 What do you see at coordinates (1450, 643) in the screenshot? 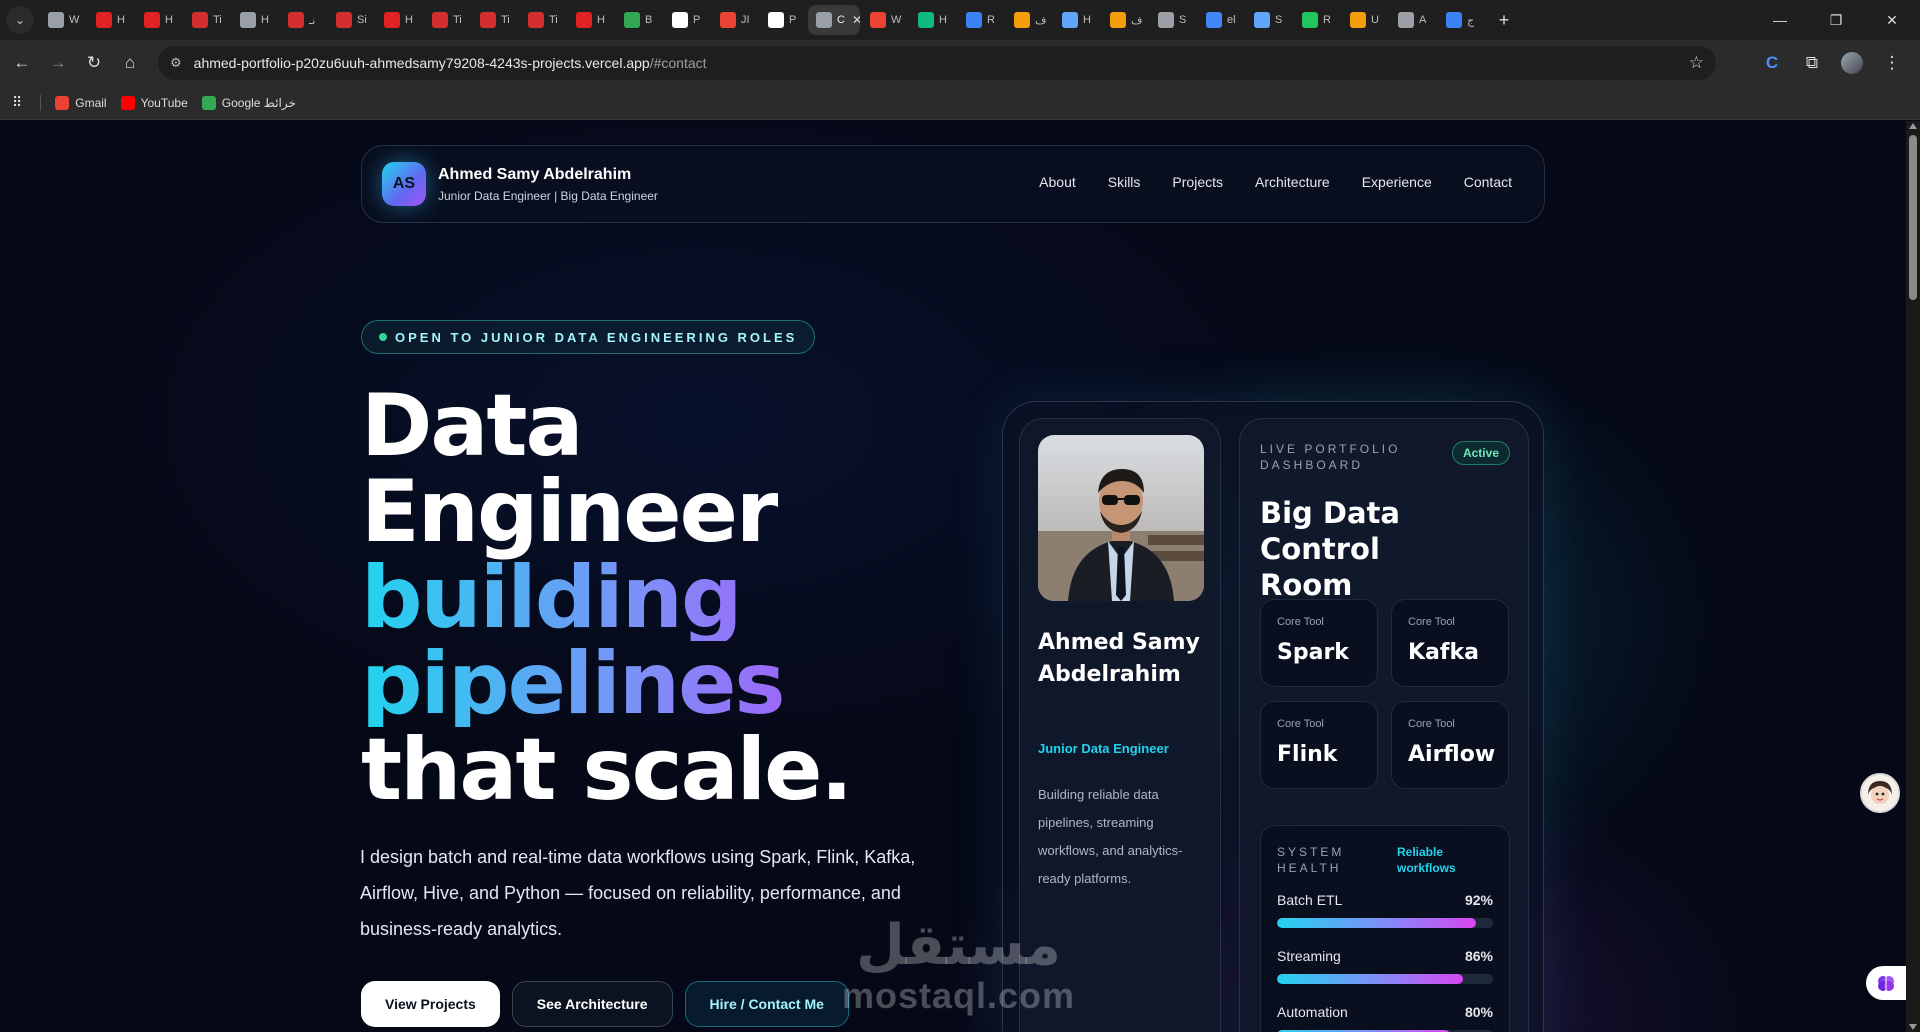
I see `tool-card-kafka: Core Tool Kafka` at bounding box center [1450, 643].